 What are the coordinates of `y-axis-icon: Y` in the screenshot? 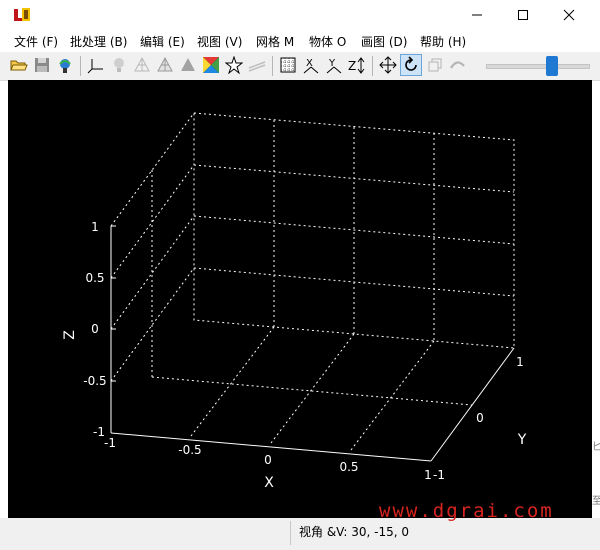 It's located at (334, 65).